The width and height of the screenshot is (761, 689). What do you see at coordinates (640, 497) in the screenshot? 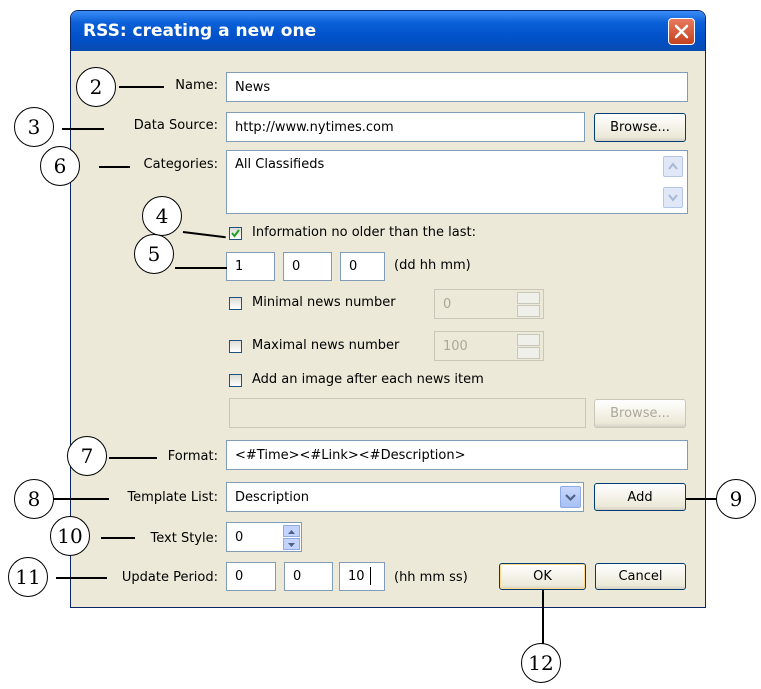
I see `add-template-button: Add` at bounding box center [640, 497].